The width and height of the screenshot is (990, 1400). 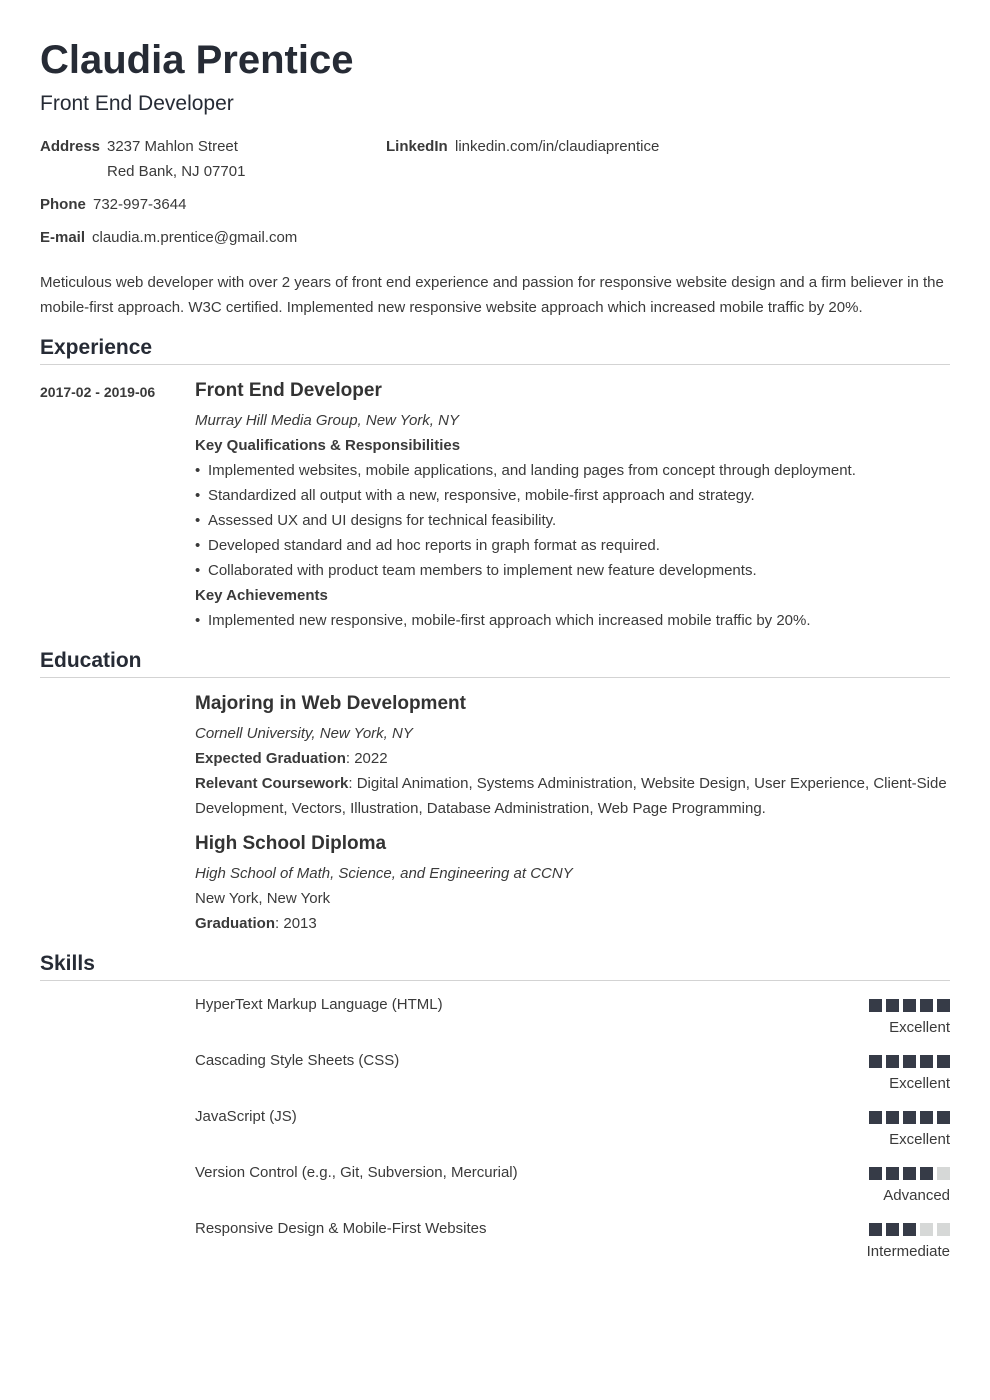 I want to click on job-title: Front End Developer, so click(x=288, y=390).